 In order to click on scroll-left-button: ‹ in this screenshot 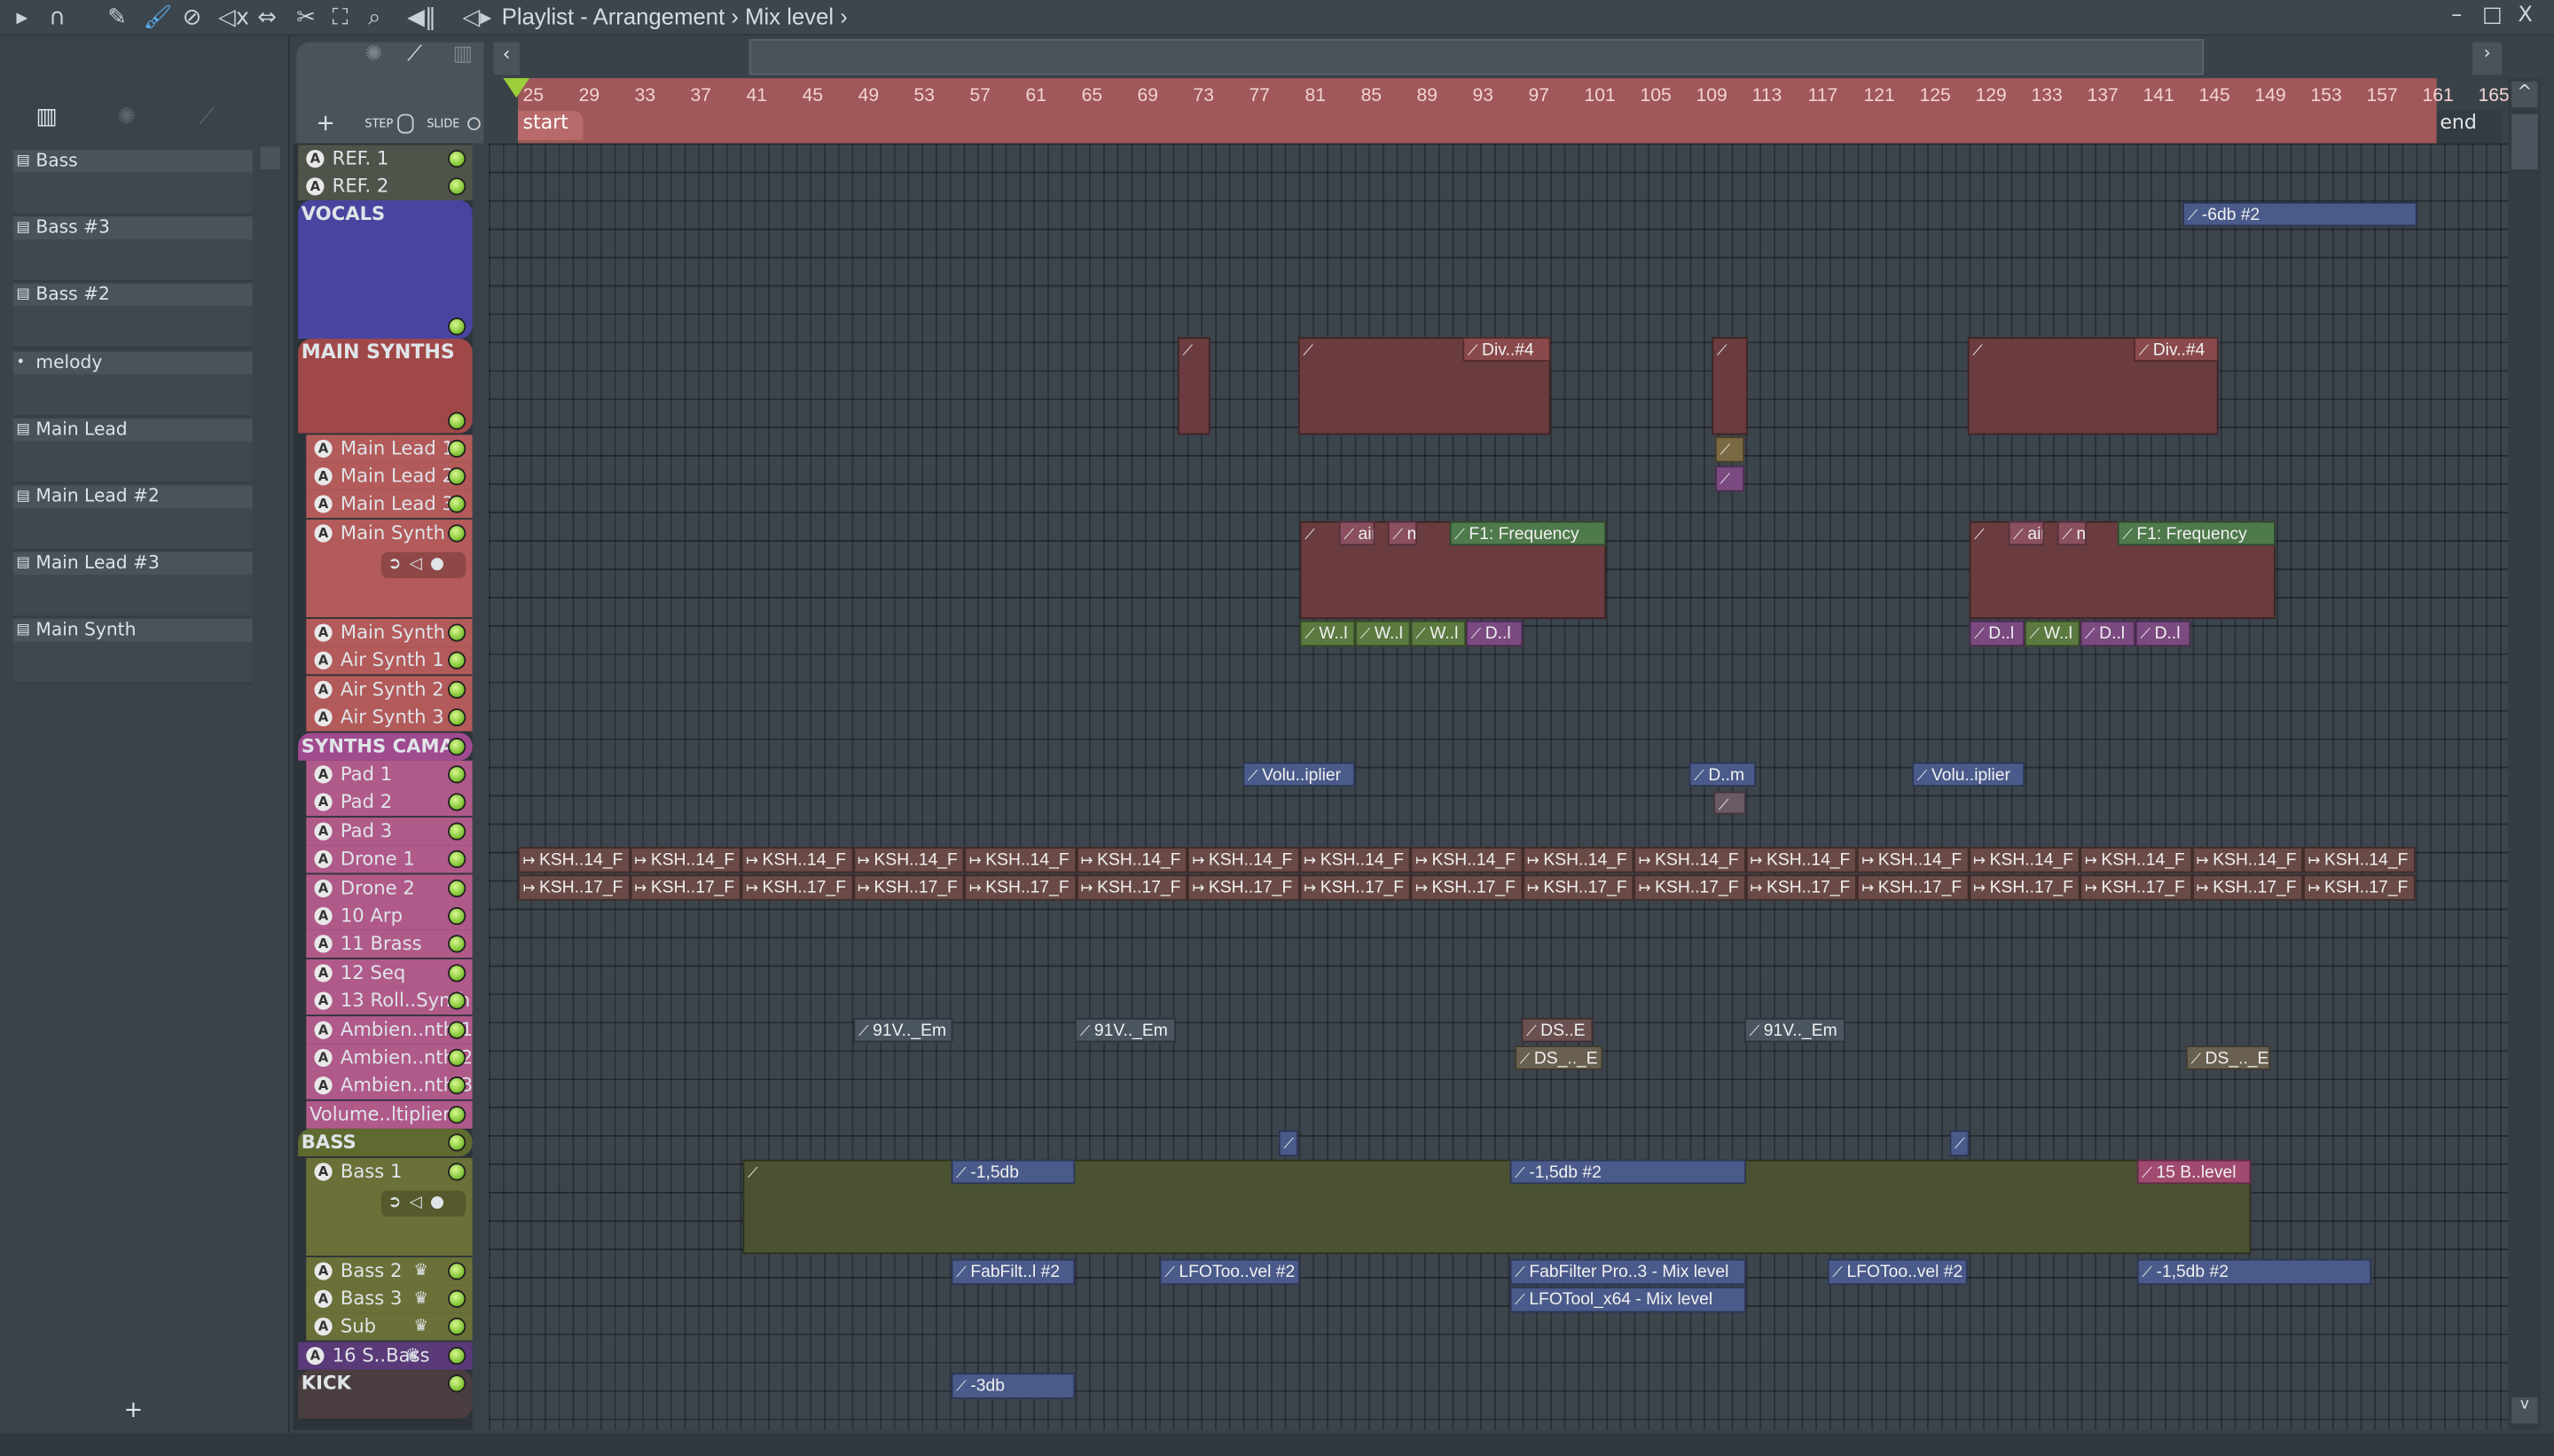, I will do `click(506, 58)`.